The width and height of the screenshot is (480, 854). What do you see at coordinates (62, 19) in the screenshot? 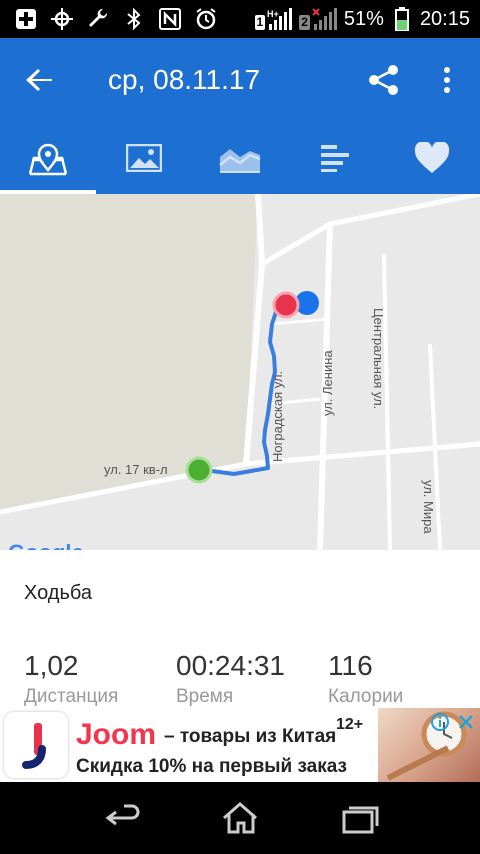
I see `gps-icon` at bounding box center [62, 19].